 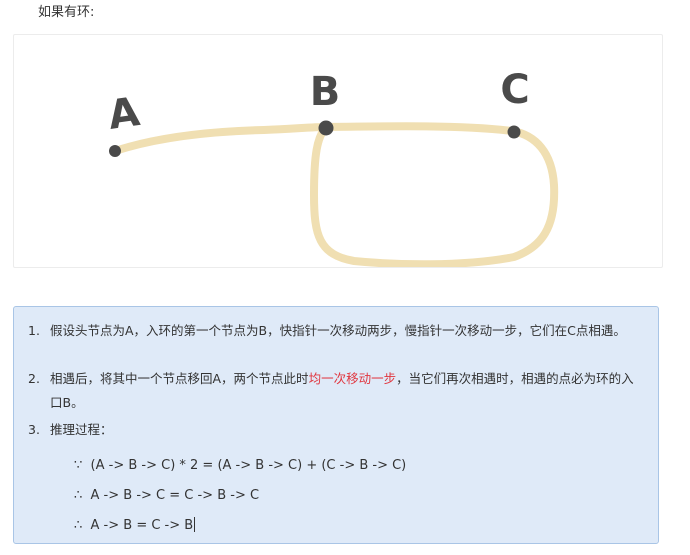 I want to click on node-c-label: C, so click(x=514, y=90).